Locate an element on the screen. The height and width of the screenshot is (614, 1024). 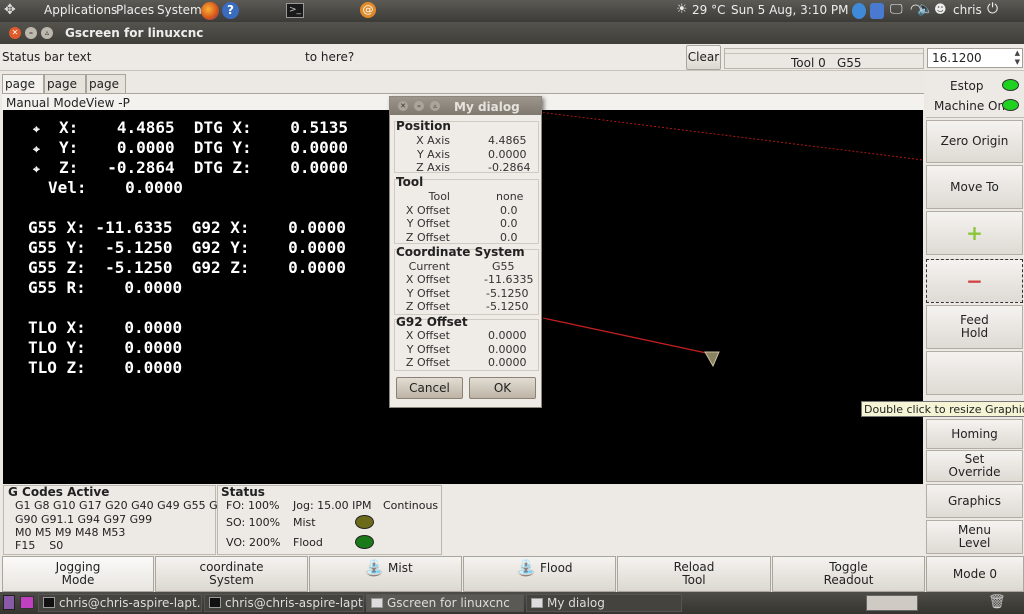
help-icon: ? is located at coordinates (230, 10).